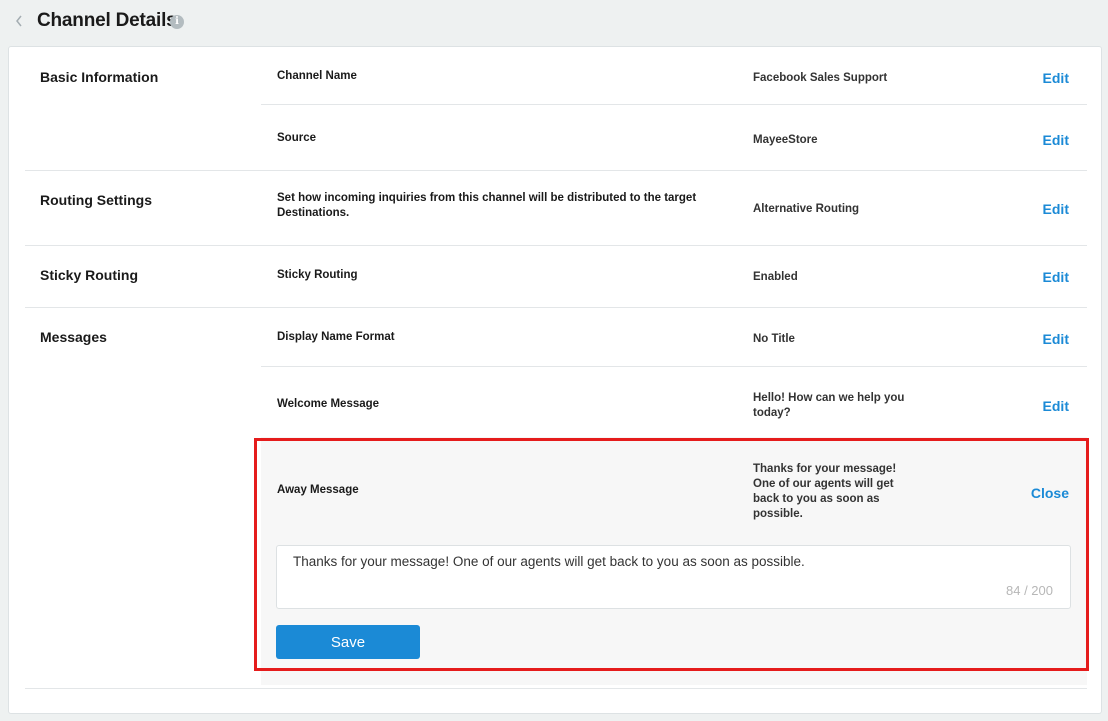  What do you see at coordinates (1056, 140) in the screenshot?
I see `source-edit-link: Edit` at bounding box center [1056, 140].